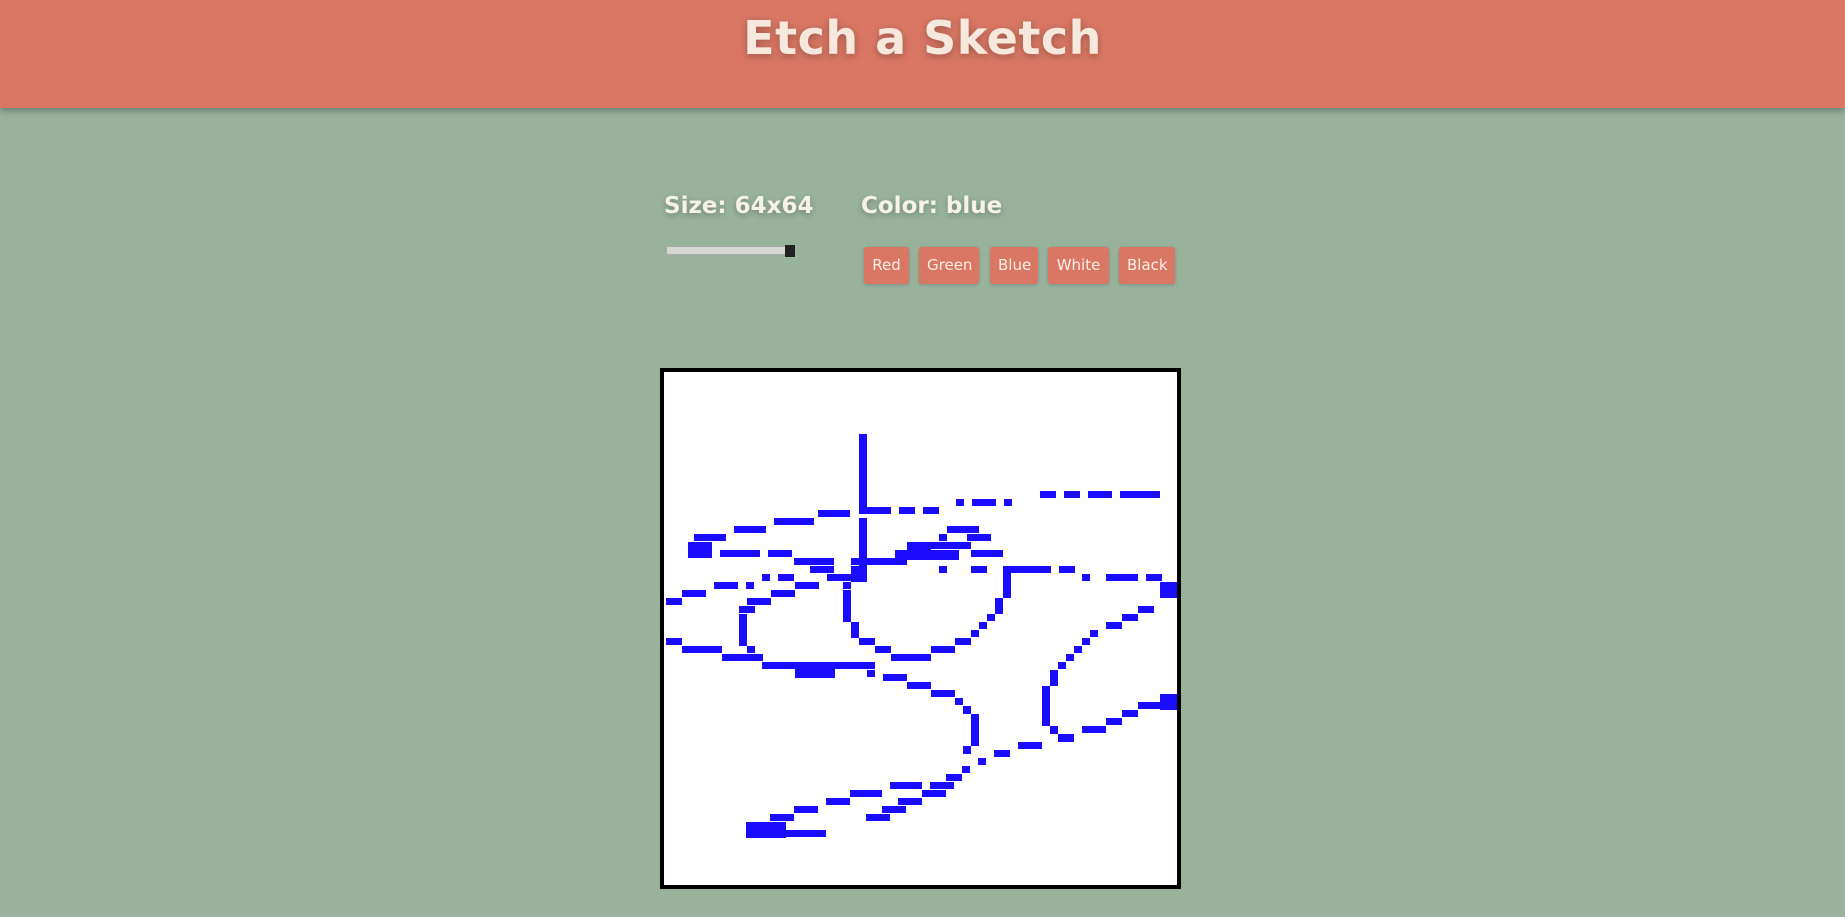  What do you see at coordinates (790, 251) in the screenshot?
I see `grid-size-slider-thumb` at bounding box center [790, 251].